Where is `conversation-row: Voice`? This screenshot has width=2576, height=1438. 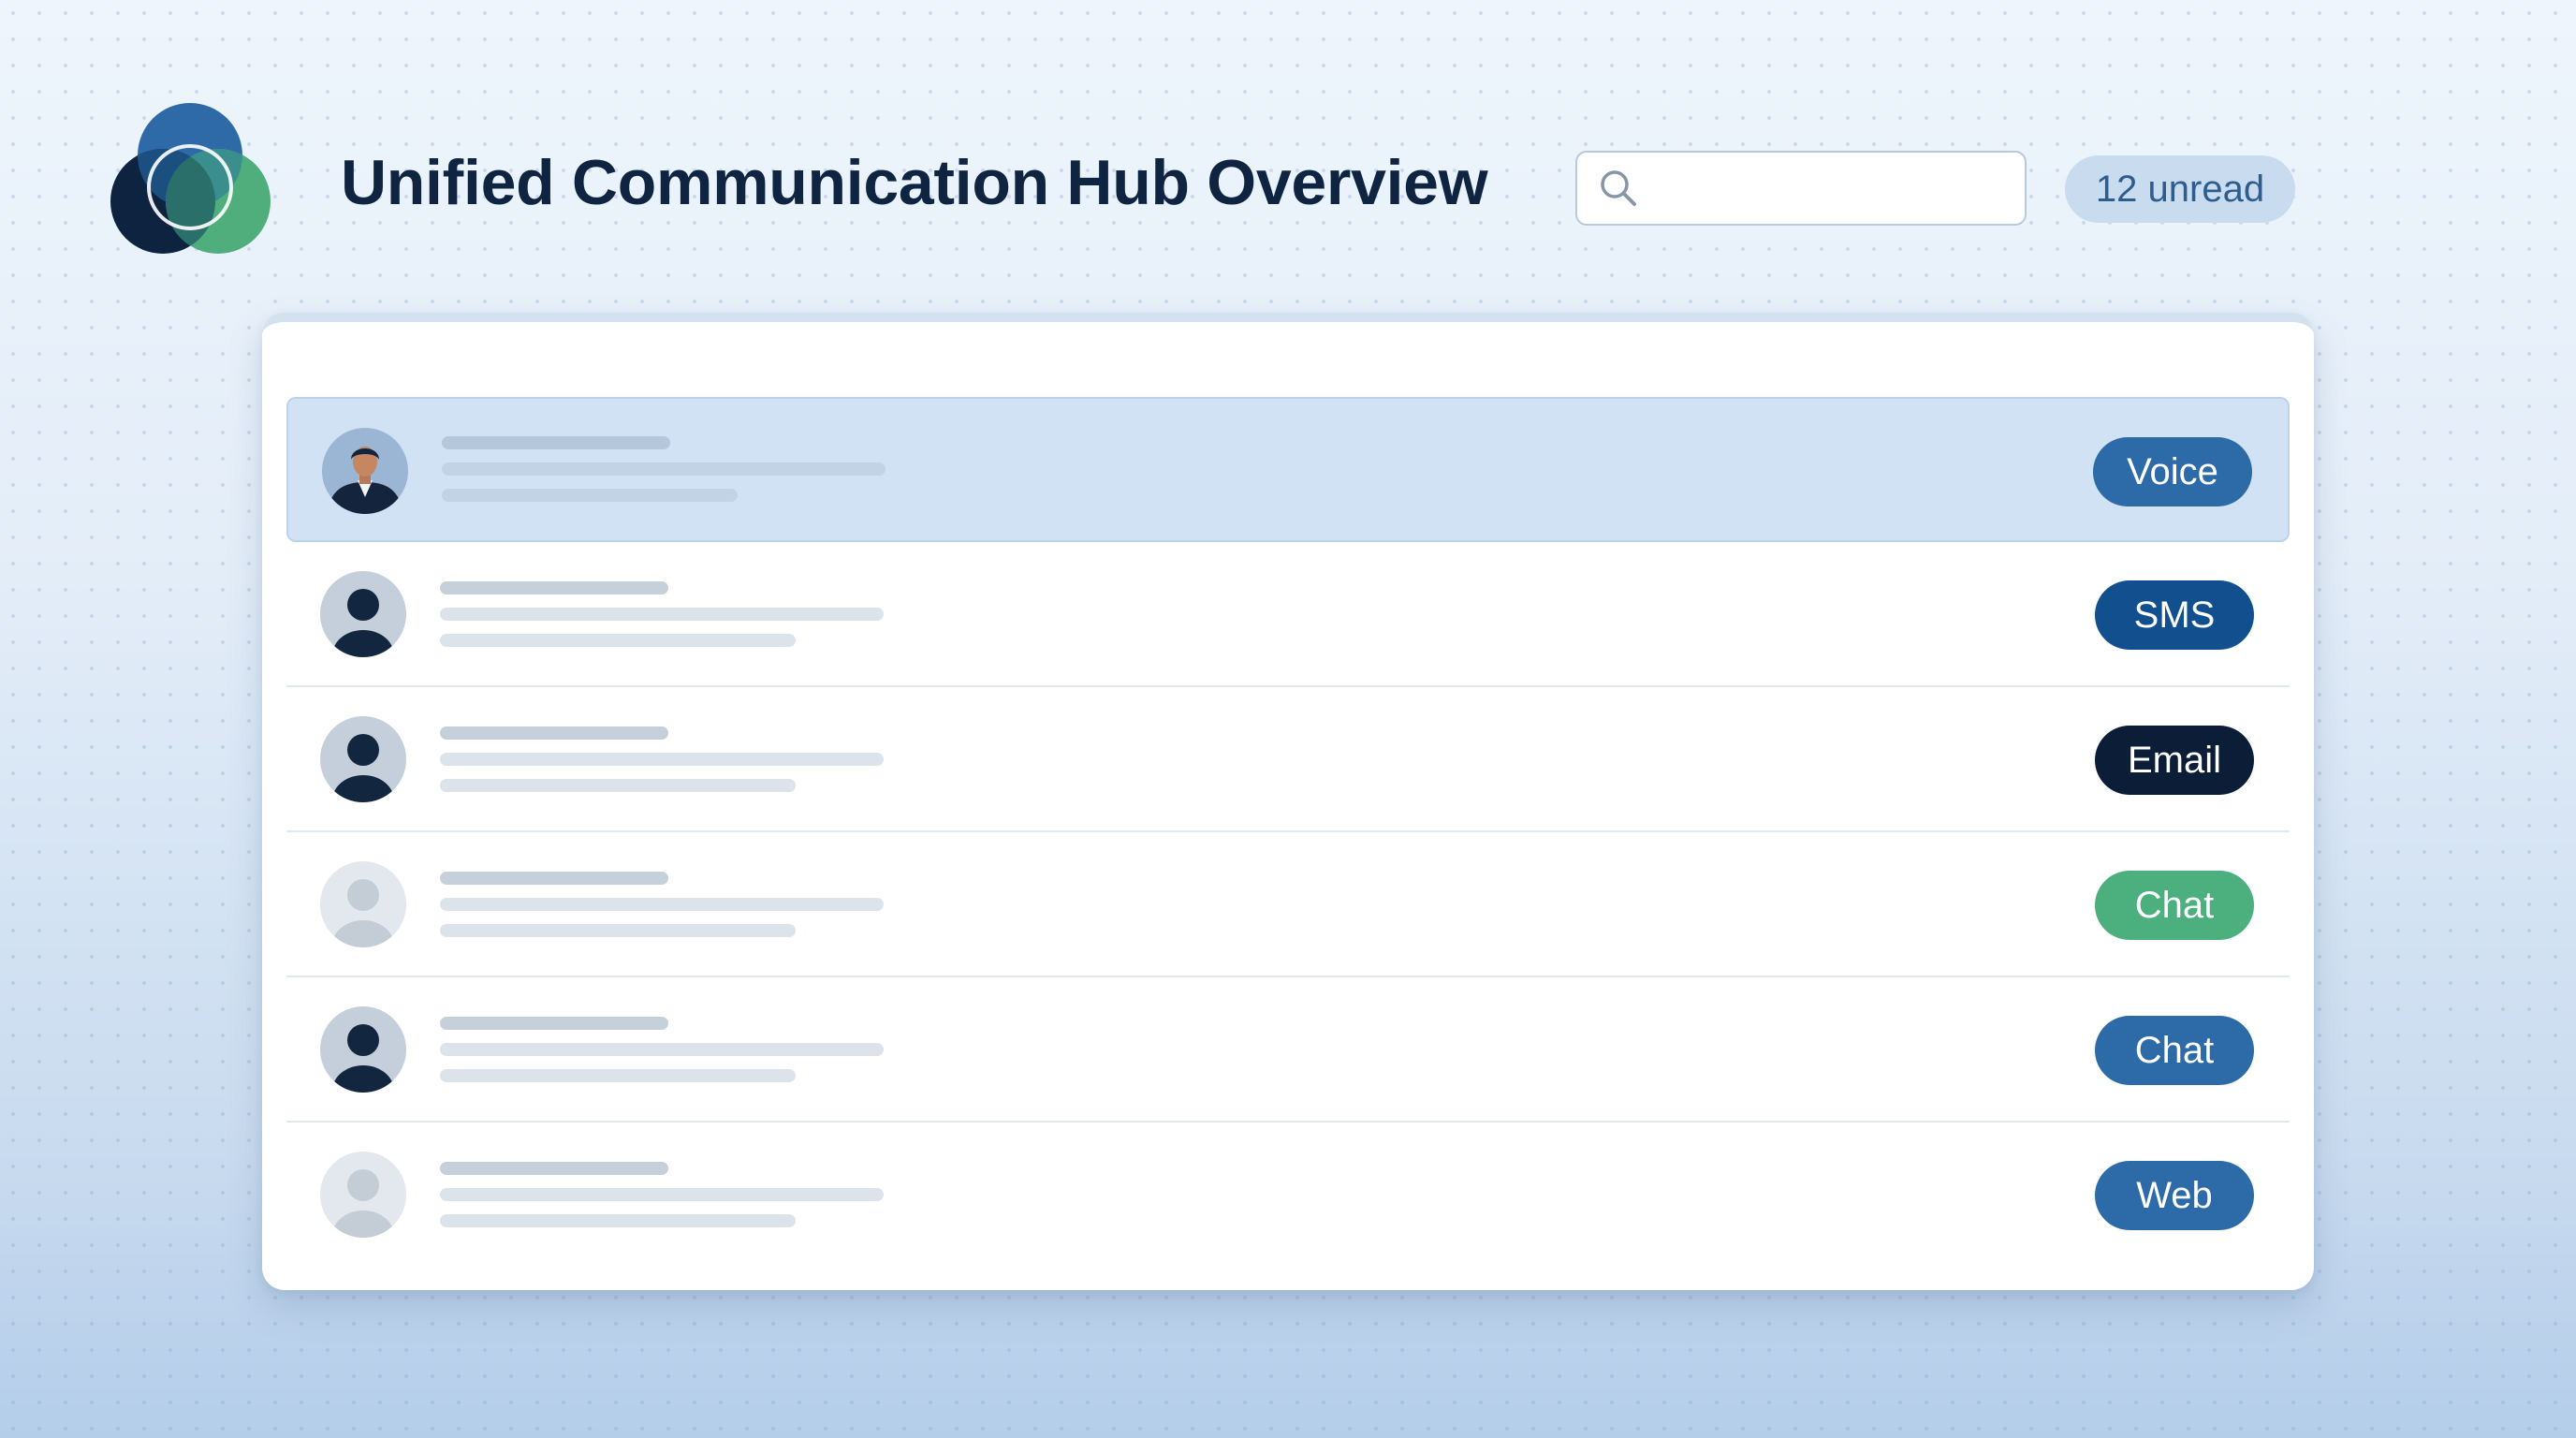 conversation-row: Voice is located at coordinates (1288, 469).